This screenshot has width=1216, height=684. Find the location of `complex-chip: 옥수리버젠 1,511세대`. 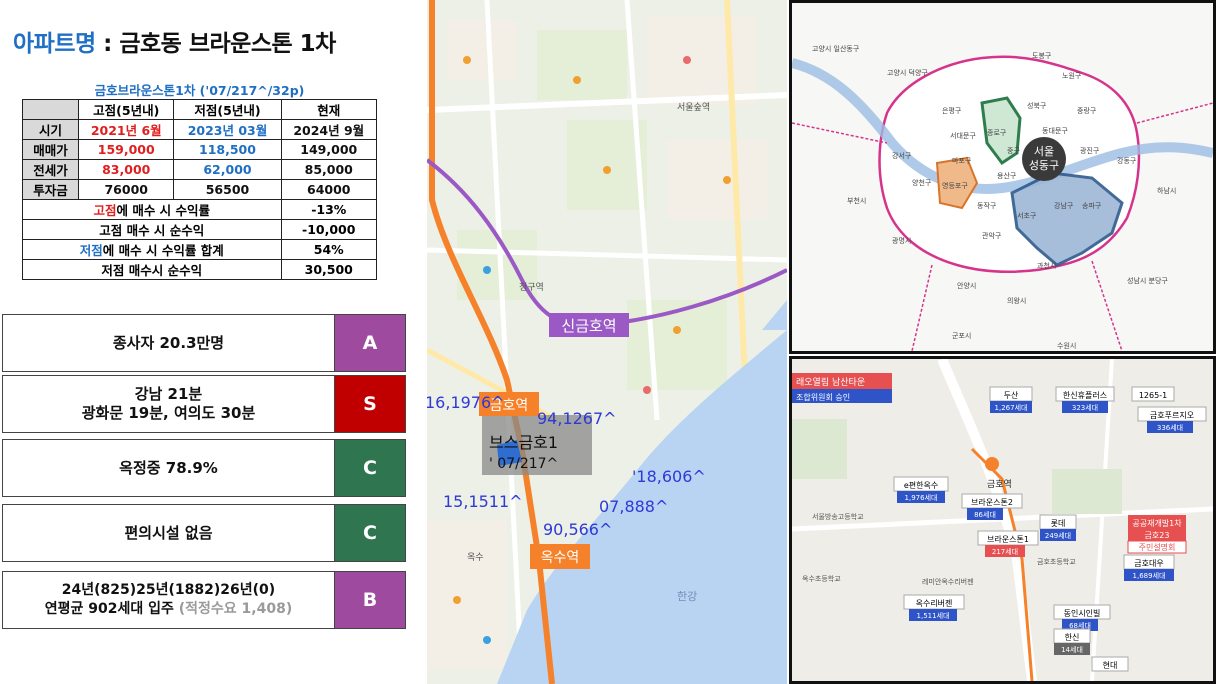

complex-chip: 옥수리버젠 1,511세대 is located at coordinates (934, 607).